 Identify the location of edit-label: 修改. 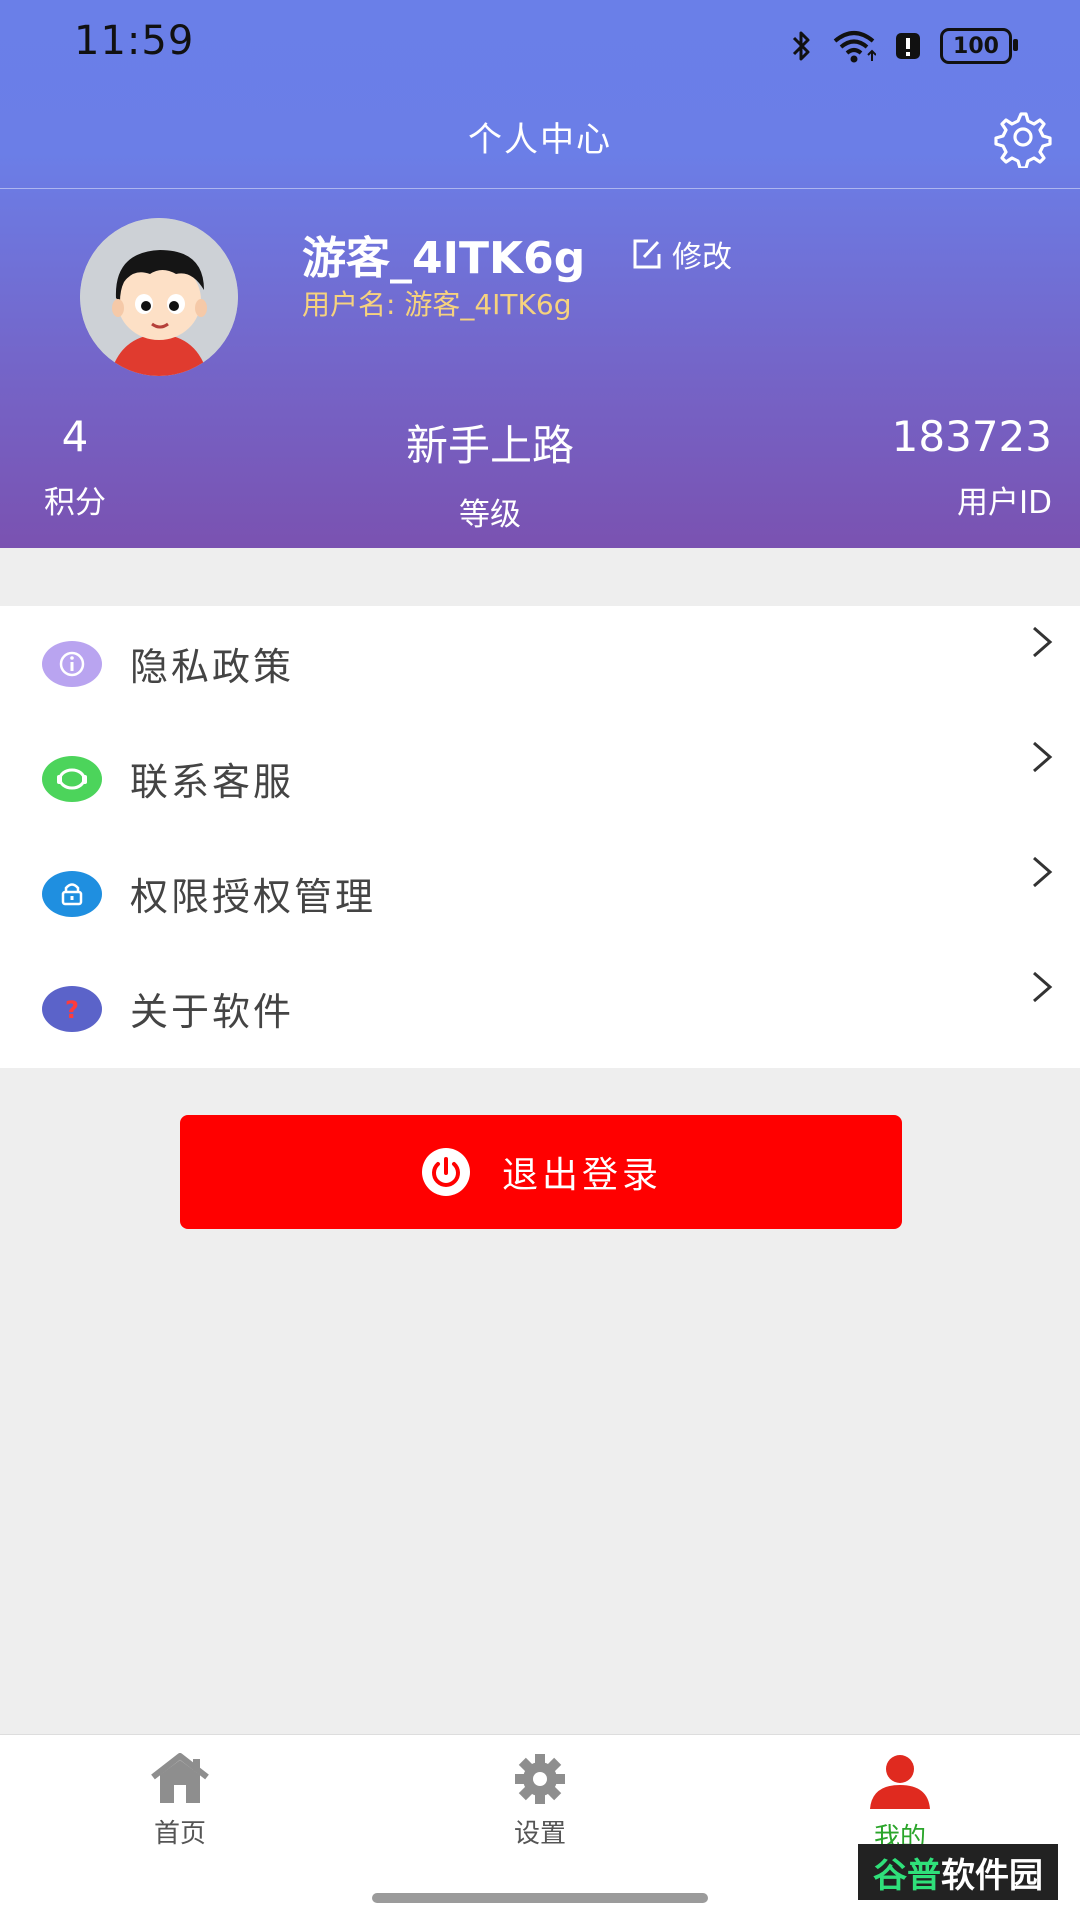
(702, 257).